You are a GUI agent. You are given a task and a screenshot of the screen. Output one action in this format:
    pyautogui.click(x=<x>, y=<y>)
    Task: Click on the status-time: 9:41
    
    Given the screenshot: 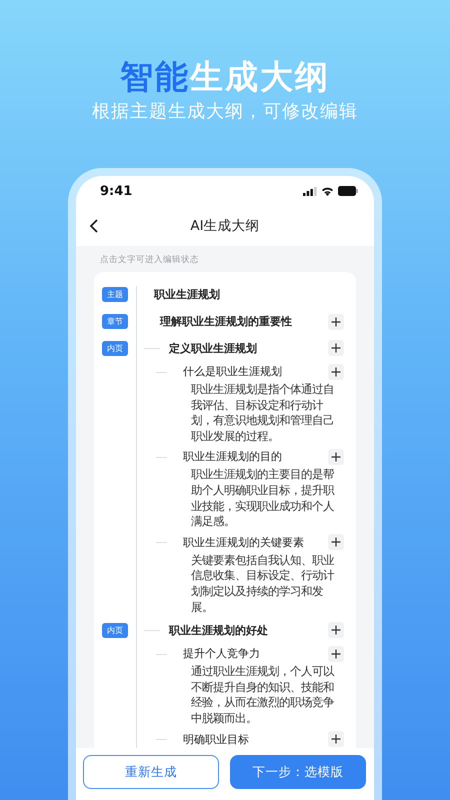 What is the action you would take?
    pyautogui.click(x=116, y=191)
    